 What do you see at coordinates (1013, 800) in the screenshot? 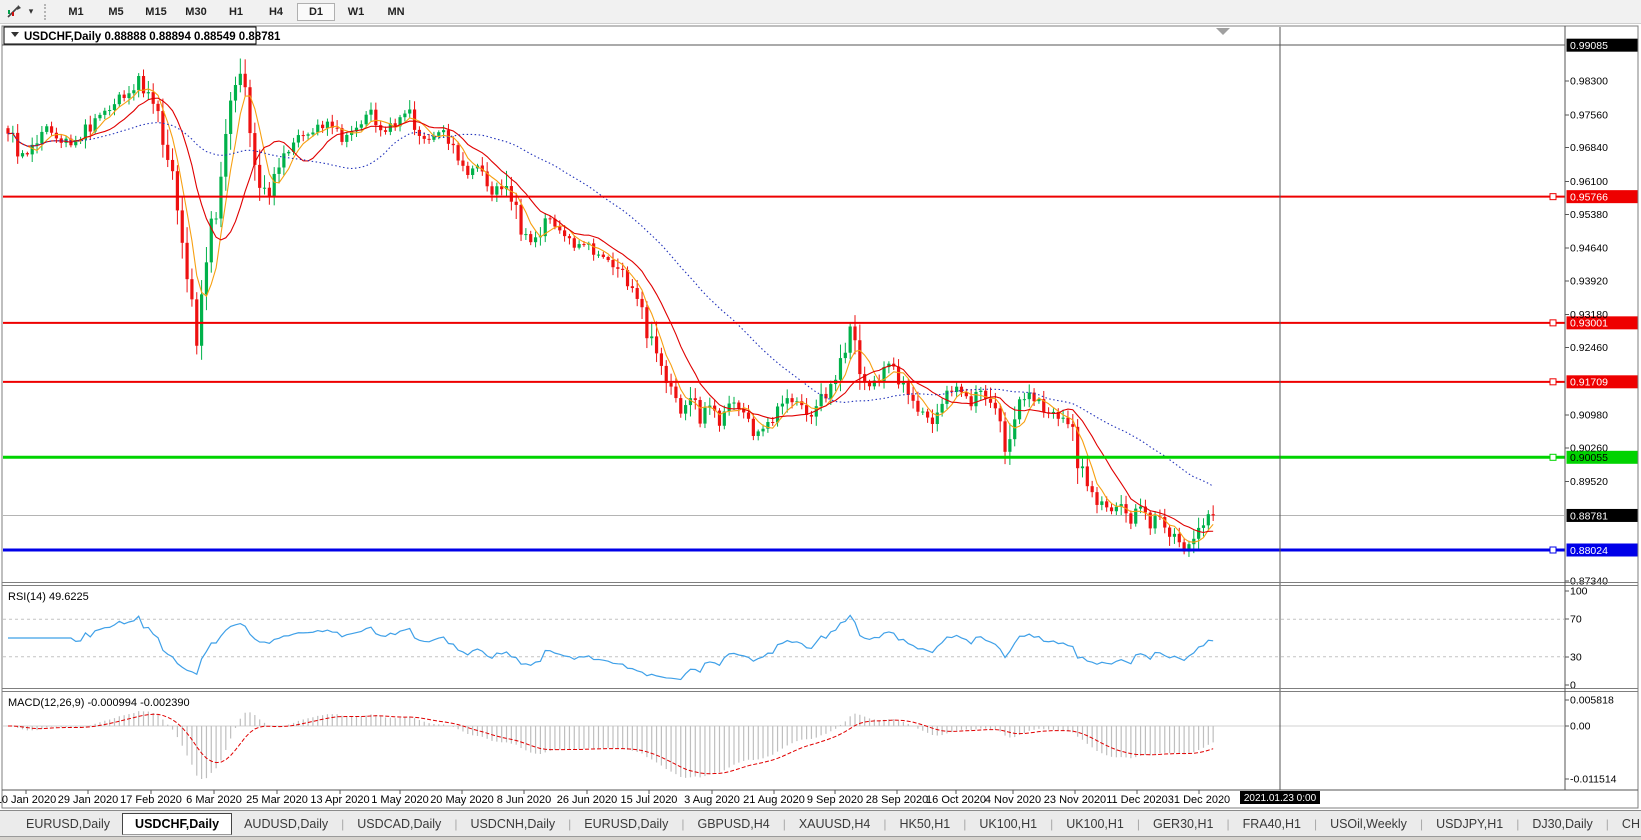
I see `date-label: 4 Nov 2020` at bounding box center [1013, 800].